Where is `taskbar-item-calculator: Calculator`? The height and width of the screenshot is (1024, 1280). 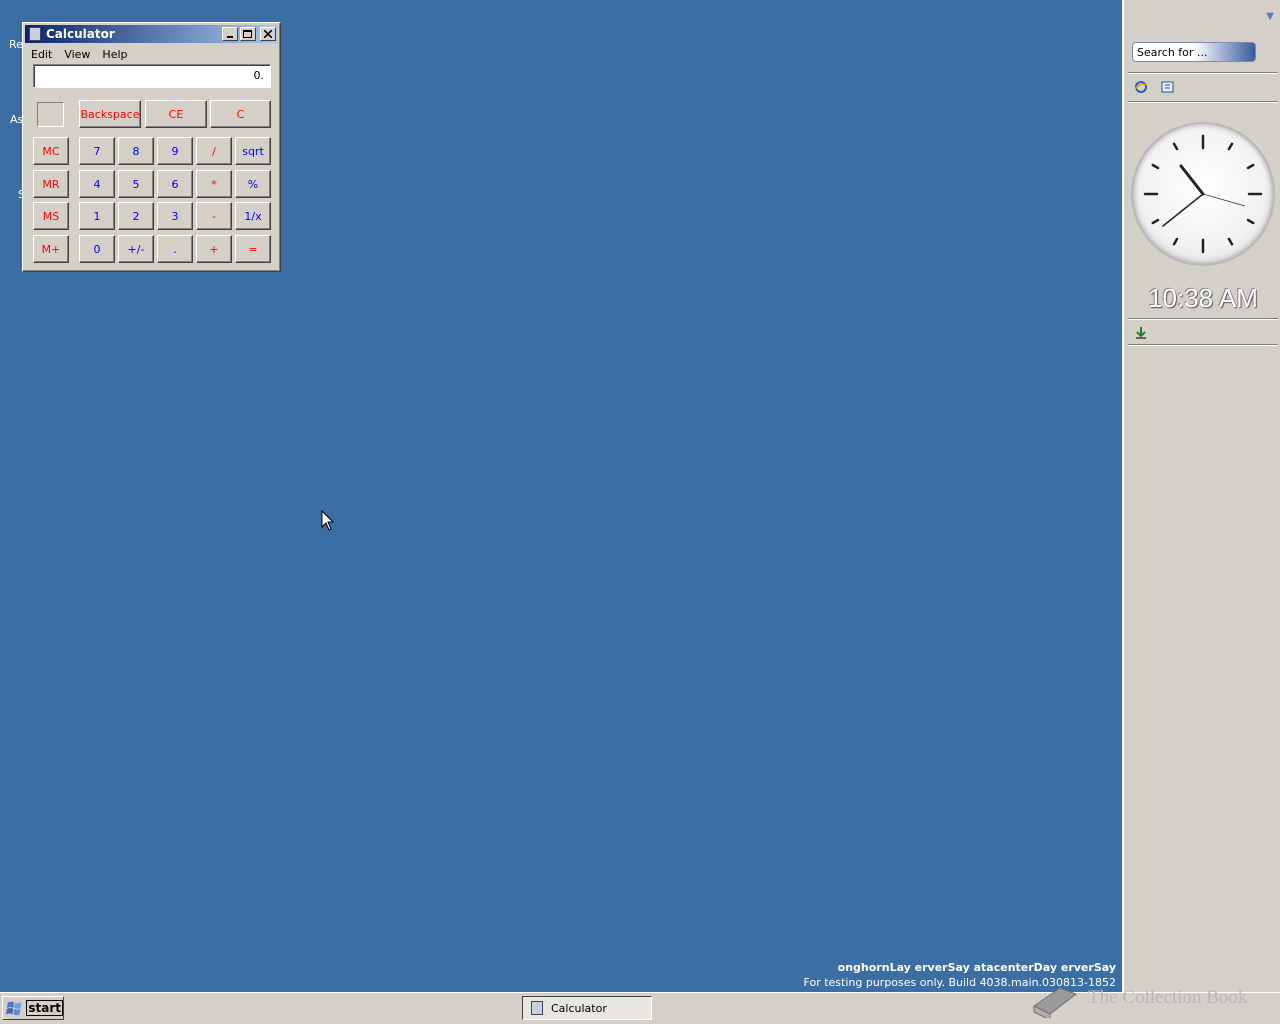
taskbar-item-calculator: Calculator is located at coordinates (587, 1008).